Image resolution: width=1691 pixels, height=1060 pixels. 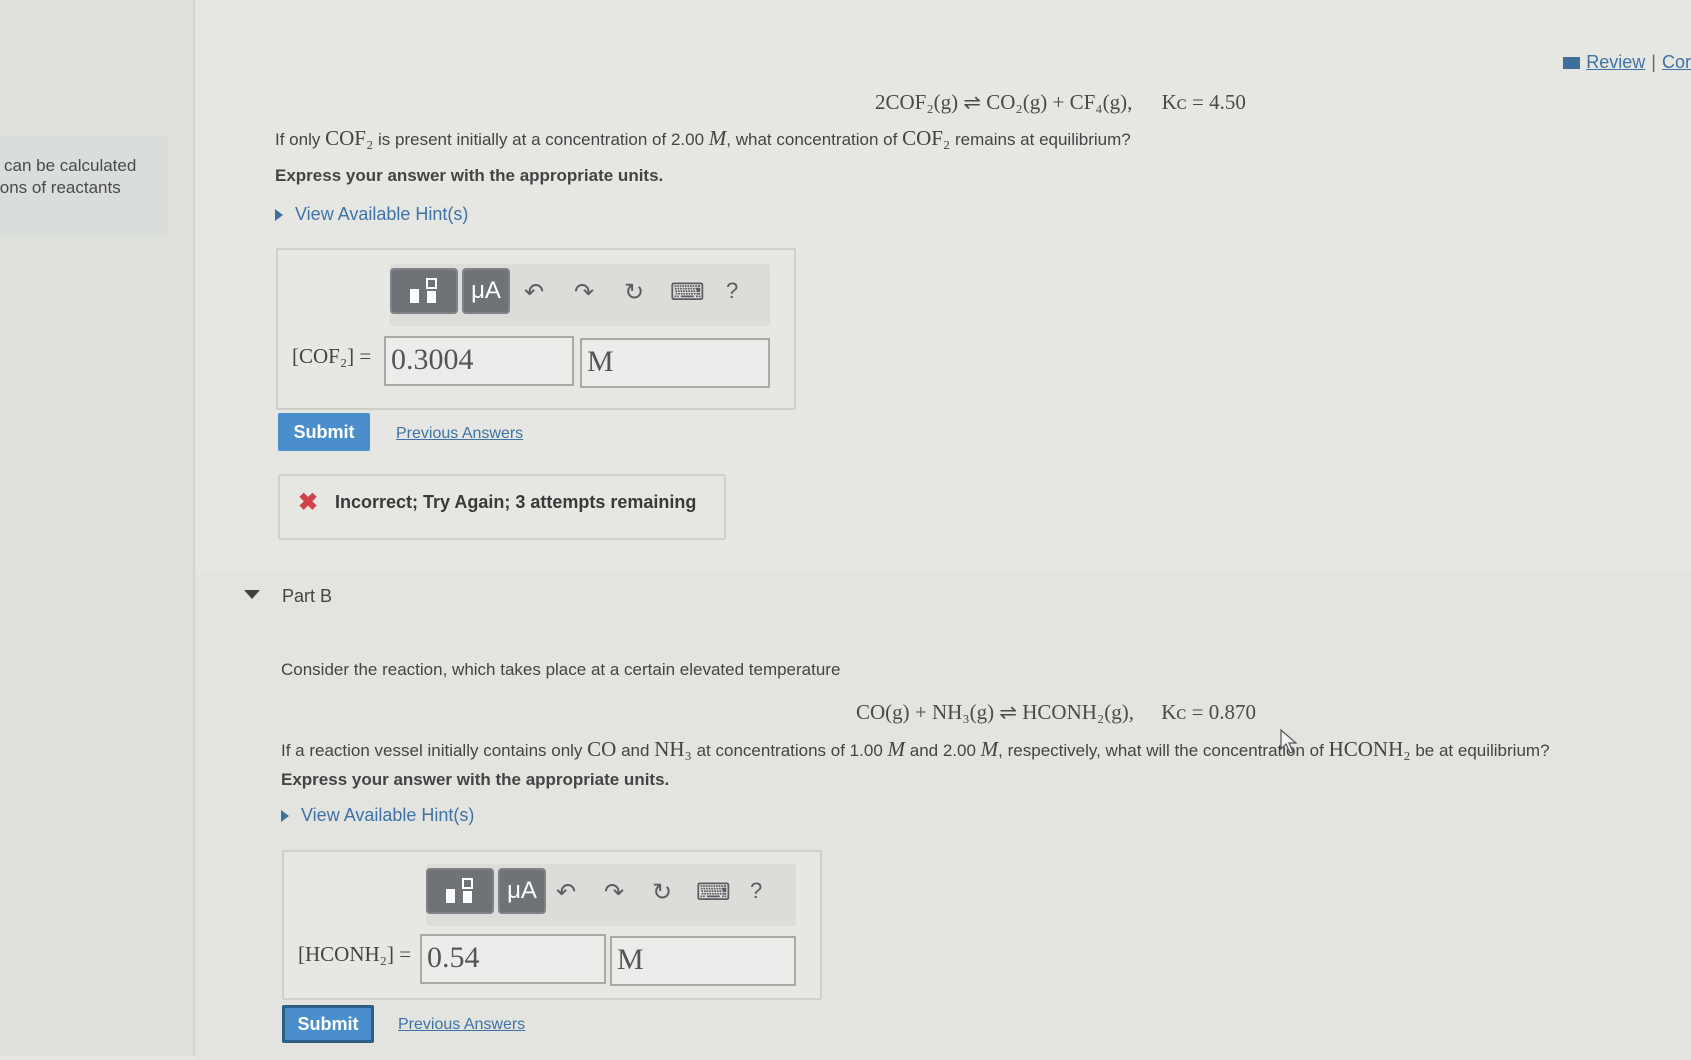 I want to click on part-b-answer-box: μA ↶ ↷ ↻ ⌨ ? [HCONH₂] = 0.54 M, so click(x=552, y=925).